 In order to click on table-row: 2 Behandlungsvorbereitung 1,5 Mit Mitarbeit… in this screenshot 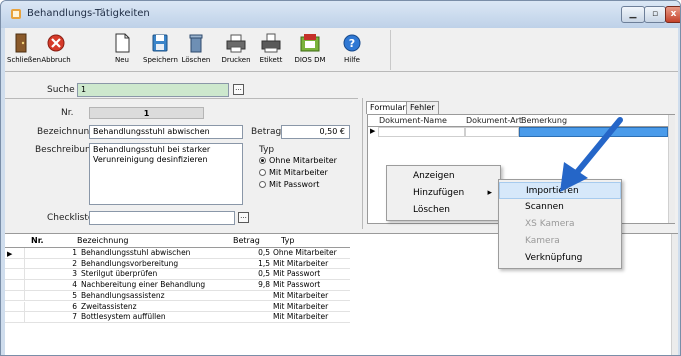, I will do `click(177, 264)`.